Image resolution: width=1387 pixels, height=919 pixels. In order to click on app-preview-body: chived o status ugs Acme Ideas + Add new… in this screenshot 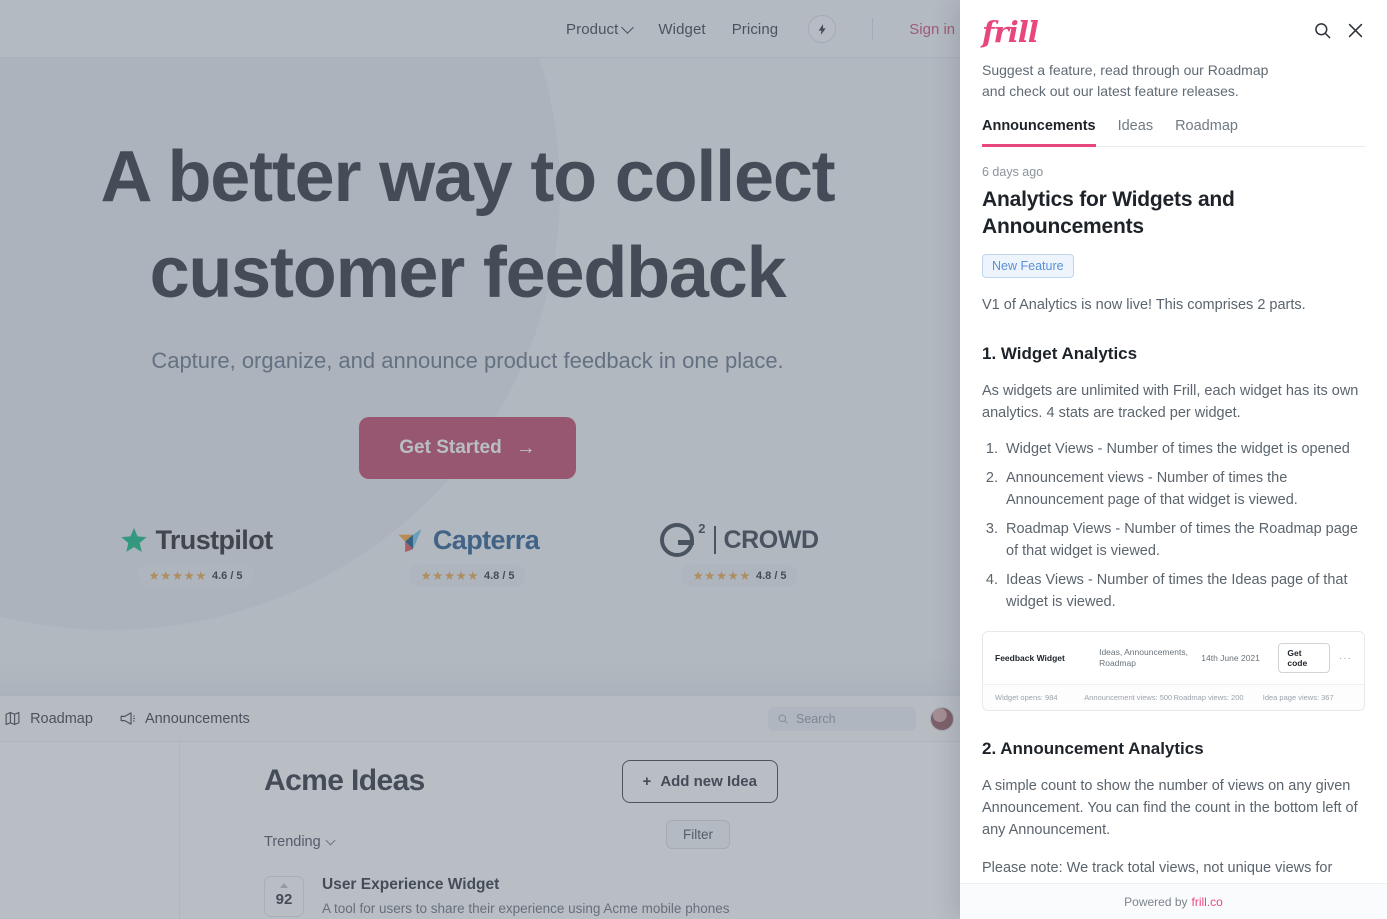, I will do `click(485, 830)`.